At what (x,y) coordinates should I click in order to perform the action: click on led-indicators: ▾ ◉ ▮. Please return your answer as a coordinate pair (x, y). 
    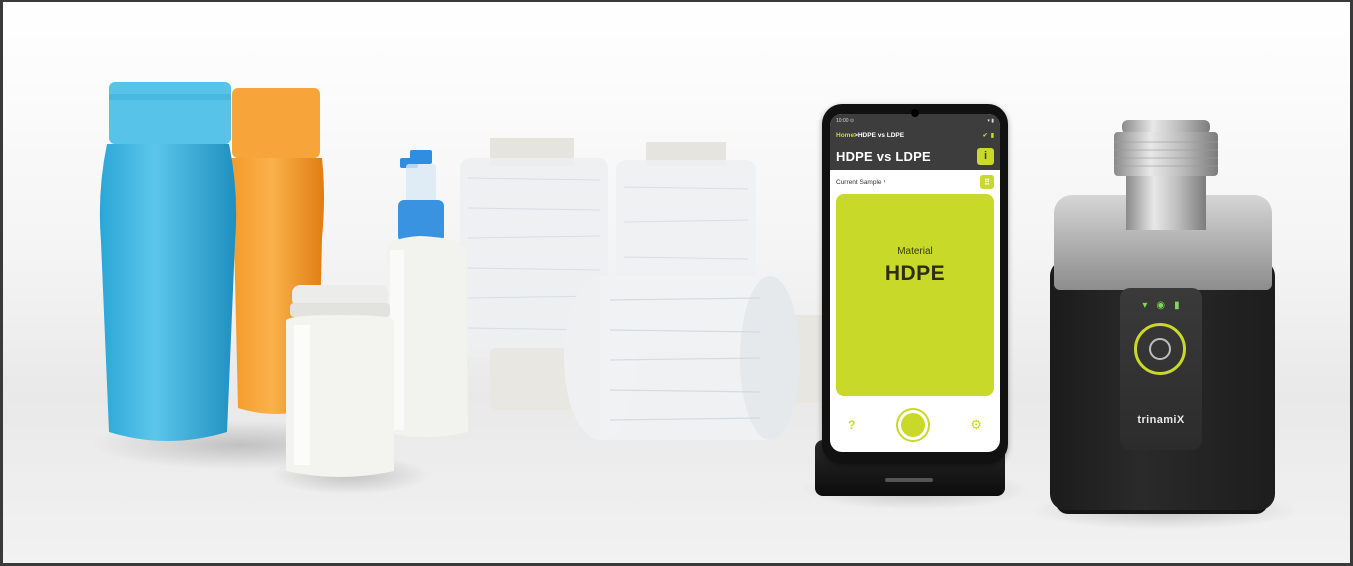
    Looking at the image, I should click on (1161, 305).